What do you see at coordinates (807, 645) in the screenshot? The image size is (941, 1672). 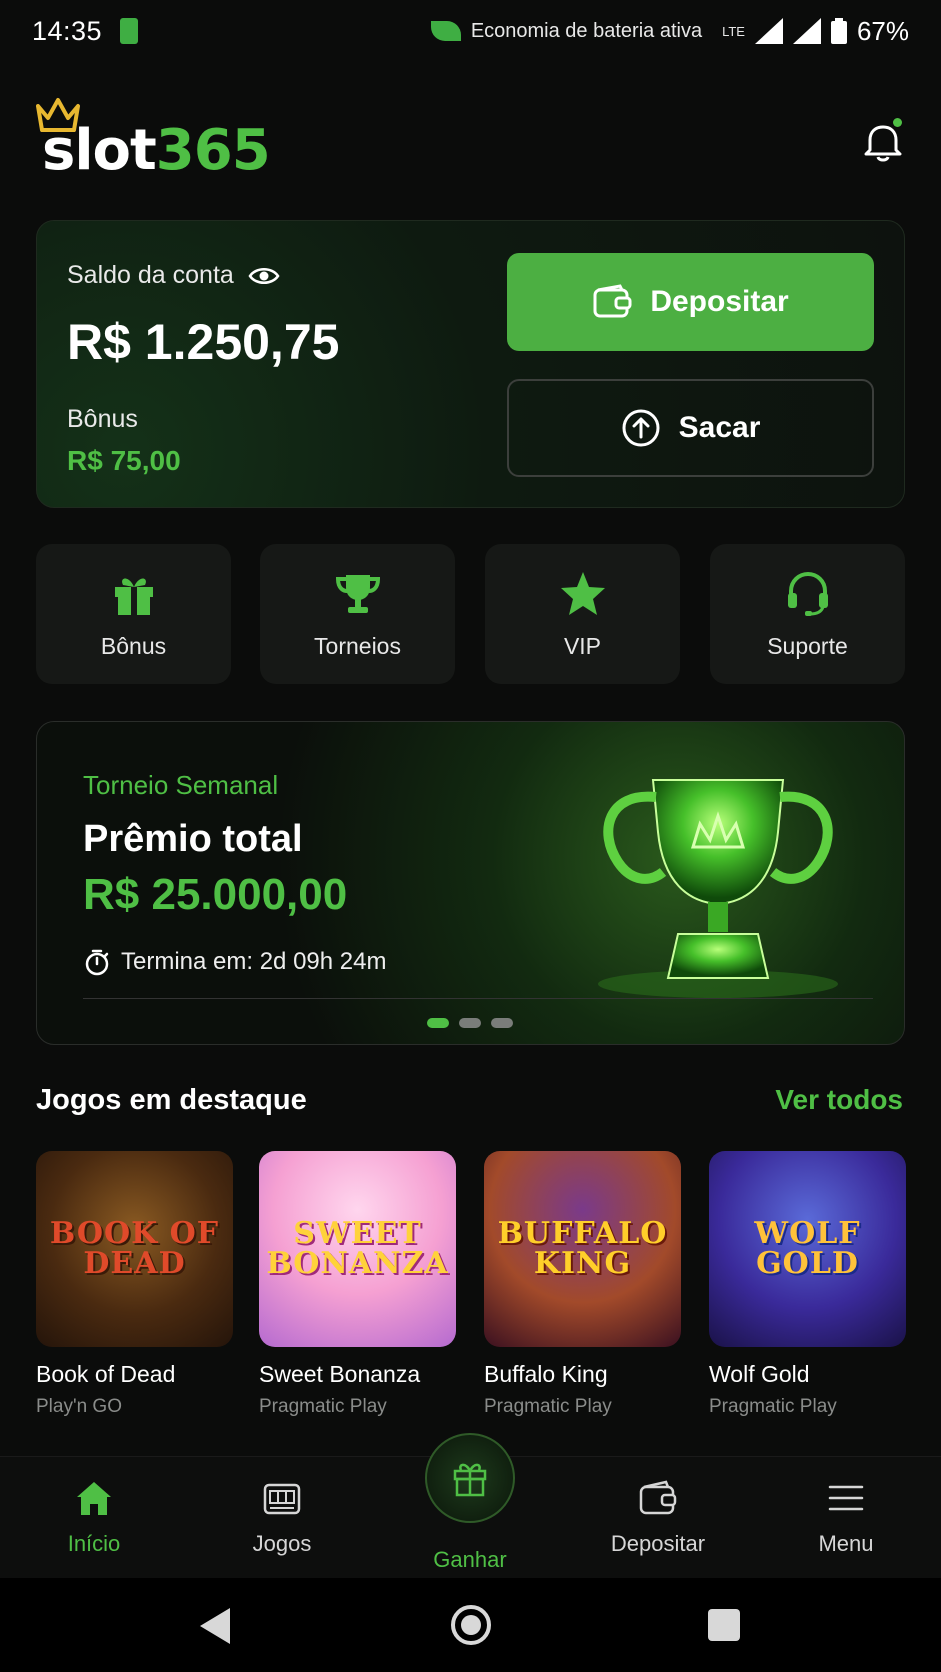 I see `quick-action-label: Suporte` at bounding box center [807, 645].